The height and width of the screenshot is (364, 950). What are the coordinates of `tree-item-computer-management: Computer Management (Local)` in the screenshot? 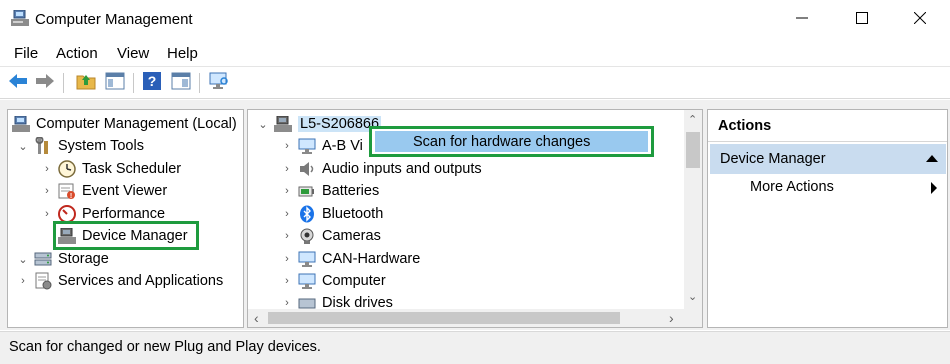 It's located at (124, 124).